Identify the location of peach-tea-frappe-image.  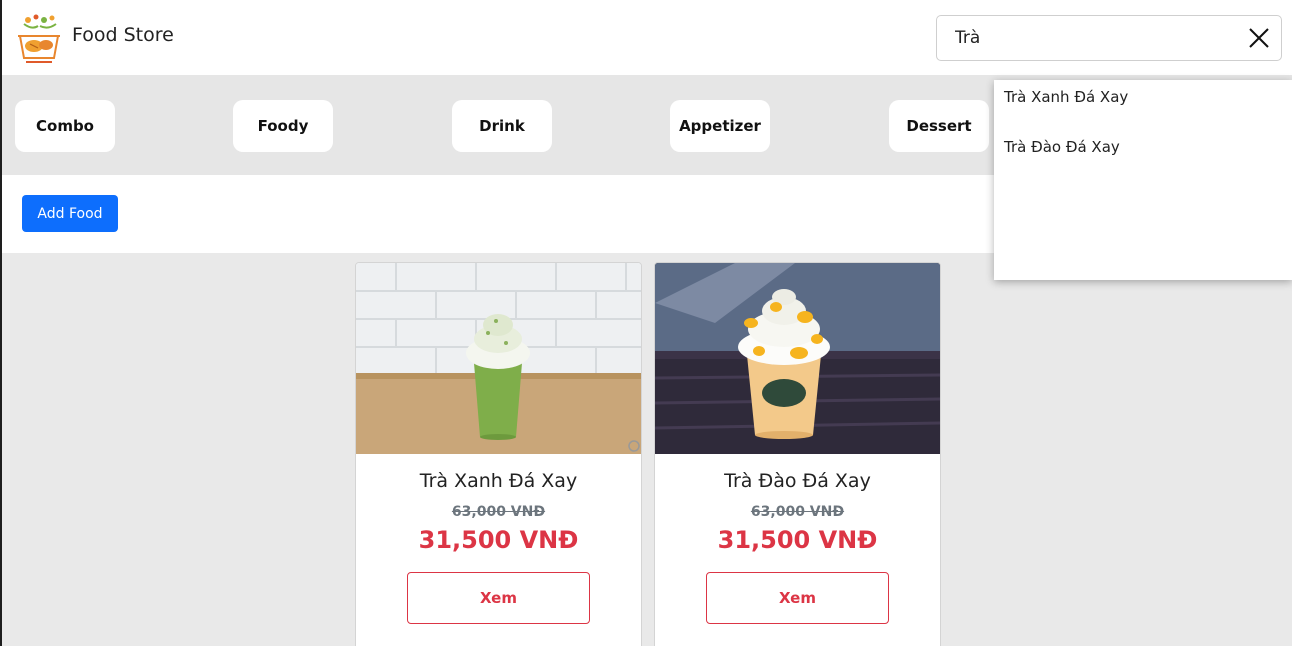
(797, 358).